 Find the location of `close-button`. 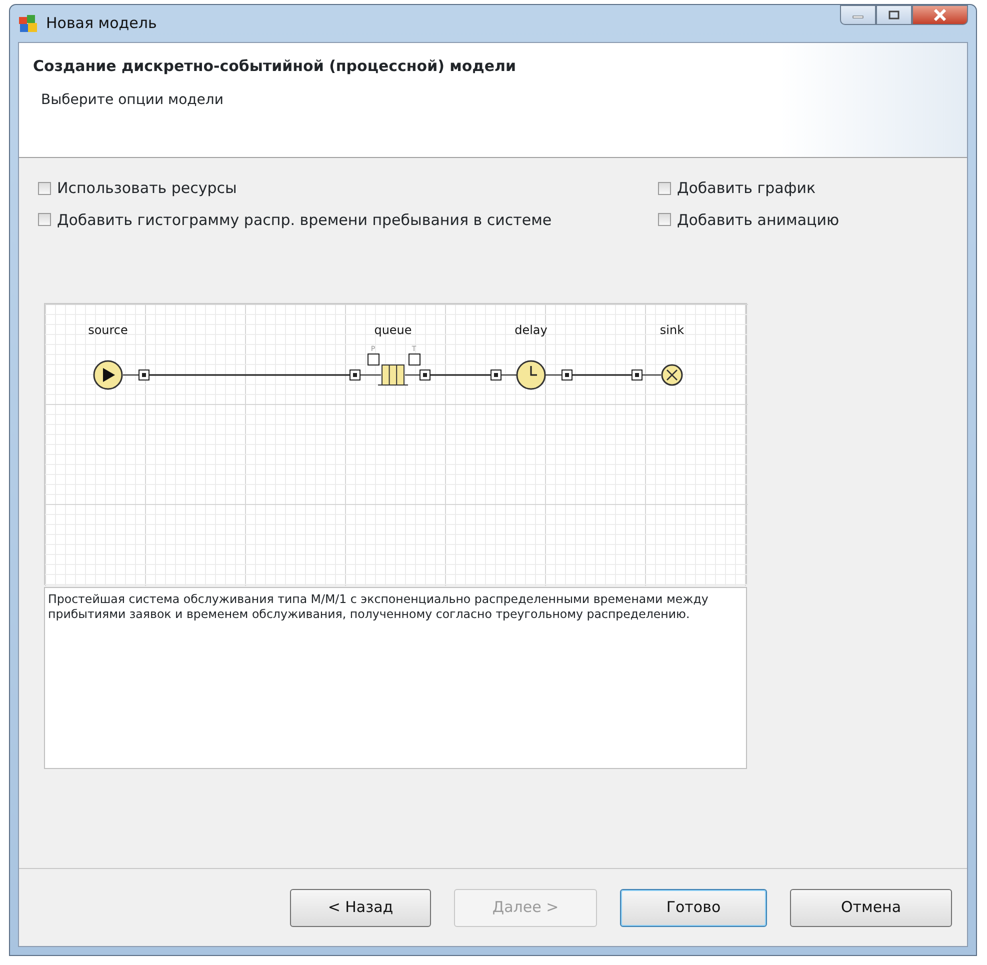

close-button is located at coordinates (940, 15).